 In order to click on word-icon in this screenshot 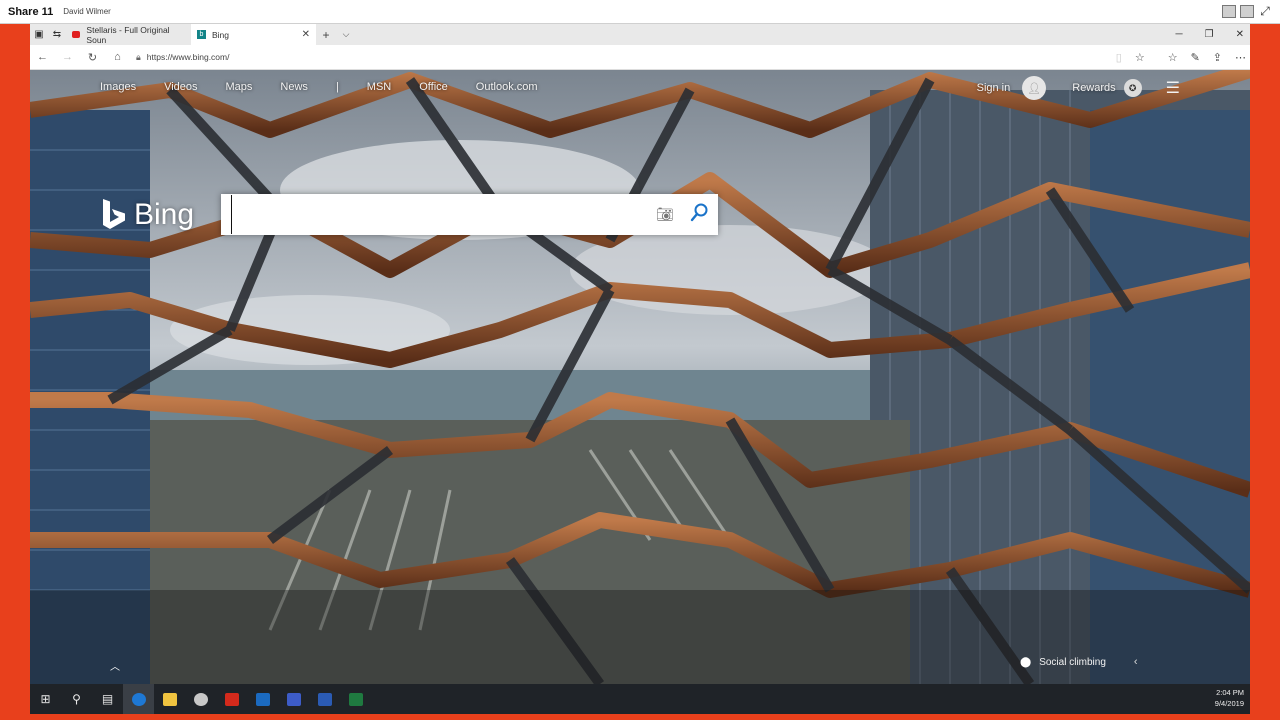, I will do `click(324, 699)`.